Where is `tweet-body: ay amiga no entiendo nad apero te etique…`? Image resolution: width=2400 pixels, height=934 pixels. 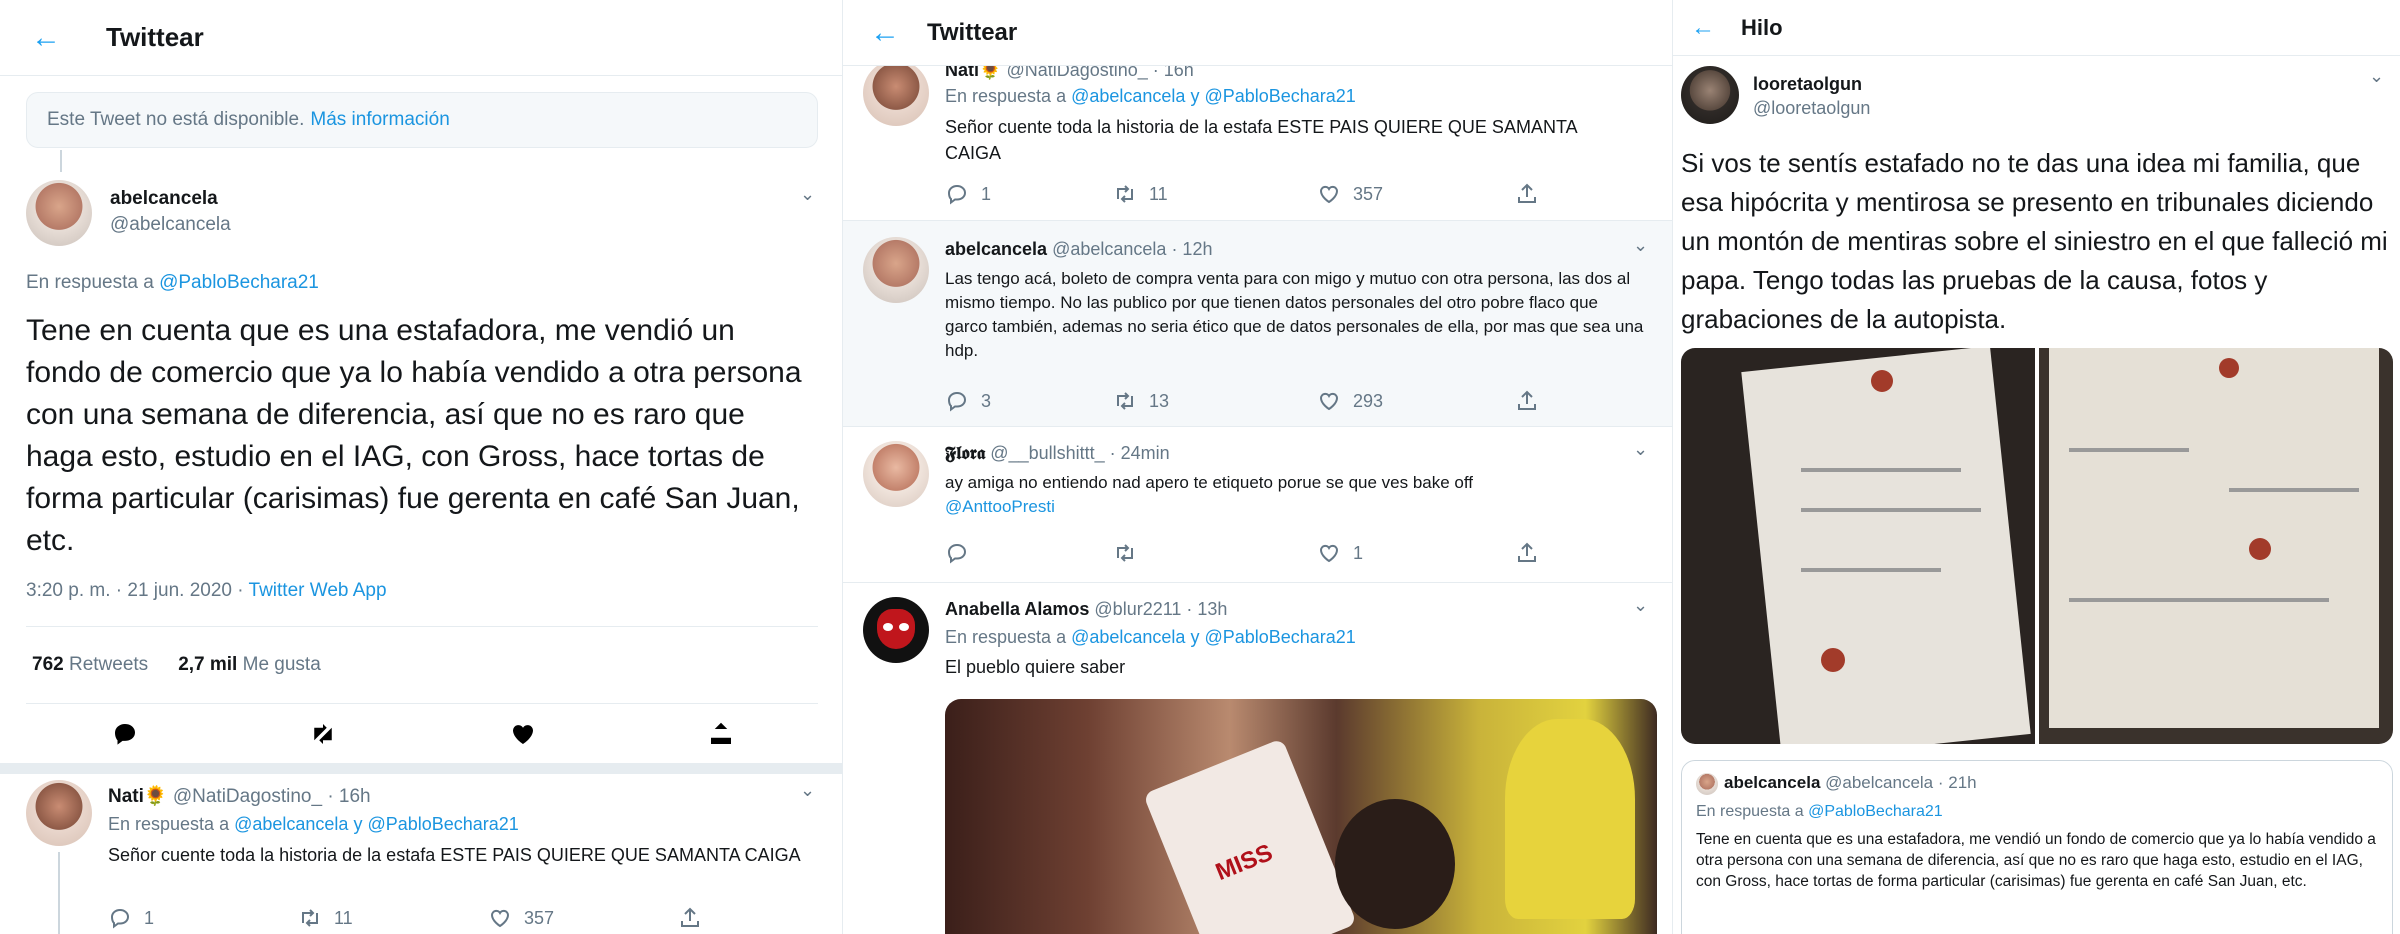 tweet-body: ay amiga no entiendo nad apero te etique… is located at coordinates (1209, 482).